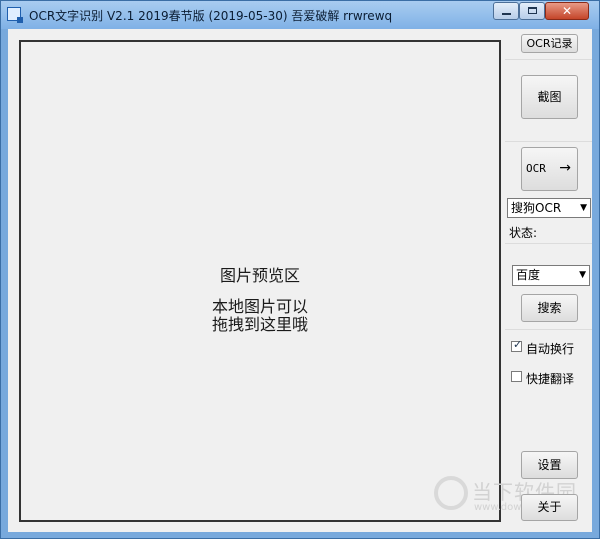 The image size is (600, 544). I want to click on auto-wrap-label: 自动换行, so click(550, 349).